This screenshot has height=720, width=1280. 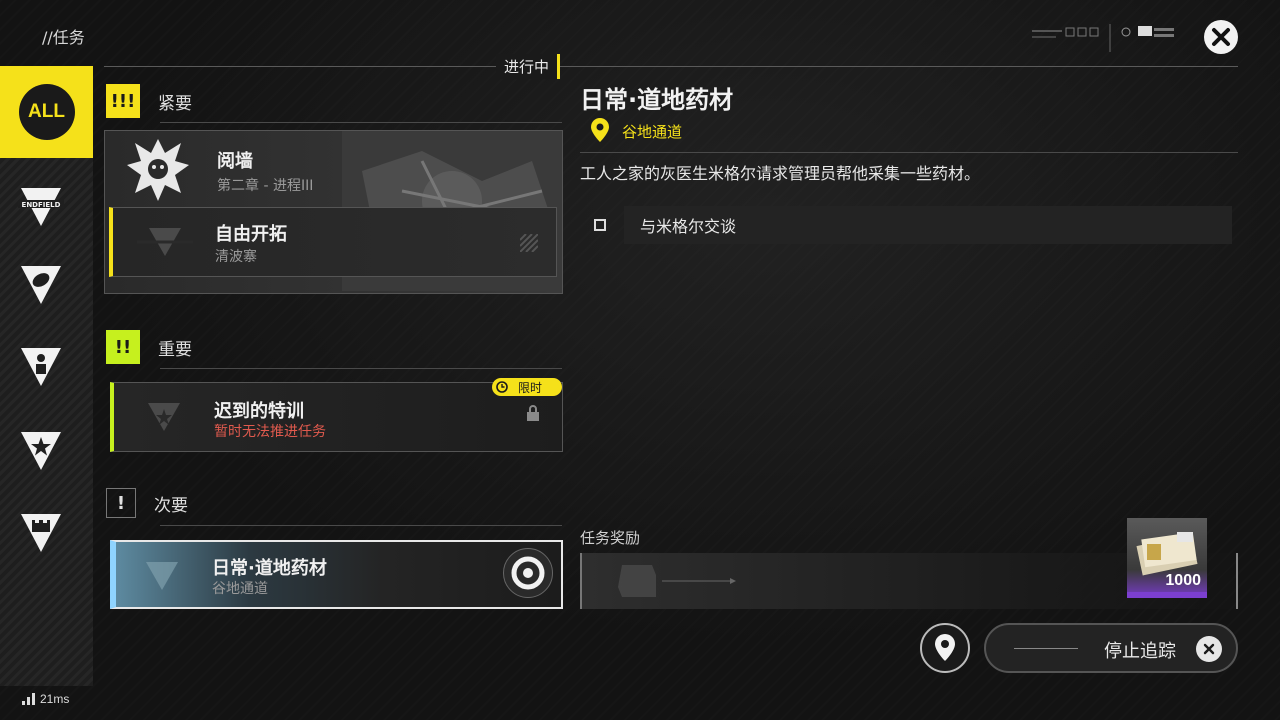 I want to click on location-label: 谷地通道, so click(x=652, y=131).